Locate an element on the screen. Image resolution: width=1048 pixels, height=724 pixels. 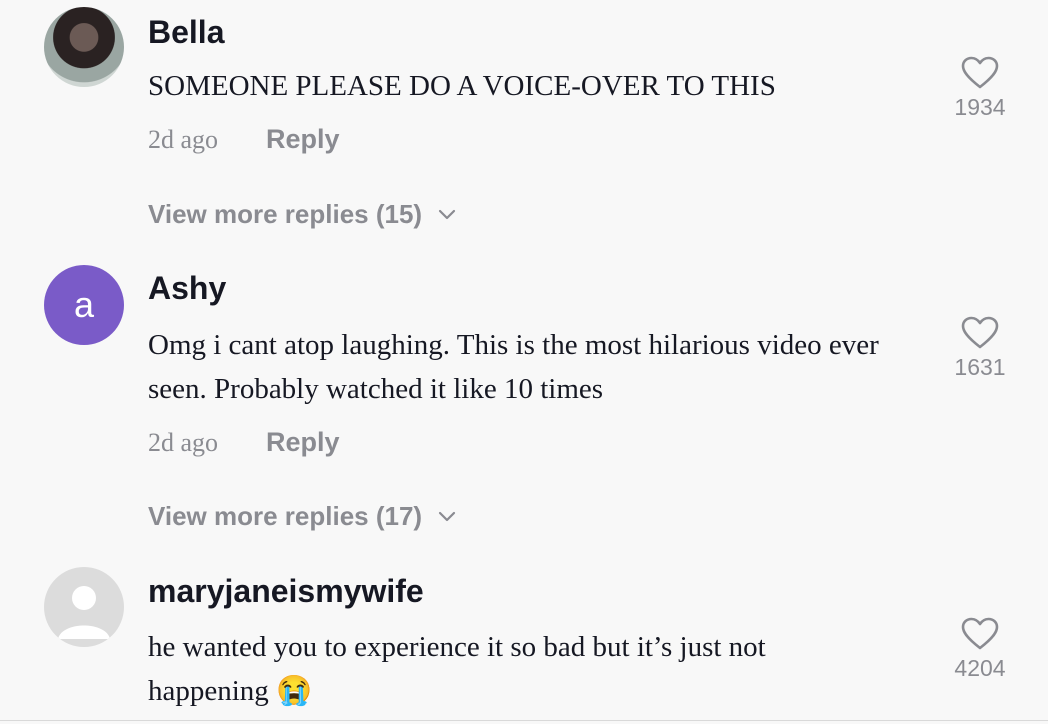
avatar-letter: a is located at coordinates (84, 304).